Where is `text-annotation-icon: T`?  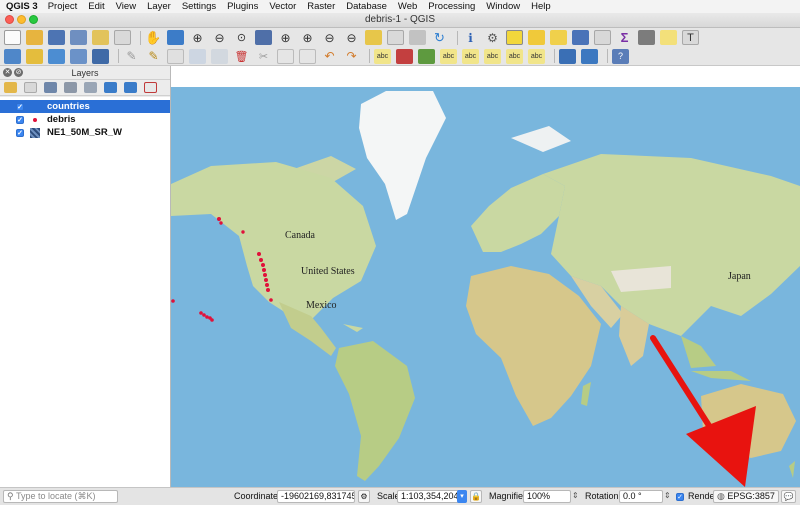 text-annotation-icon: T is located at coordinates (690, 37).